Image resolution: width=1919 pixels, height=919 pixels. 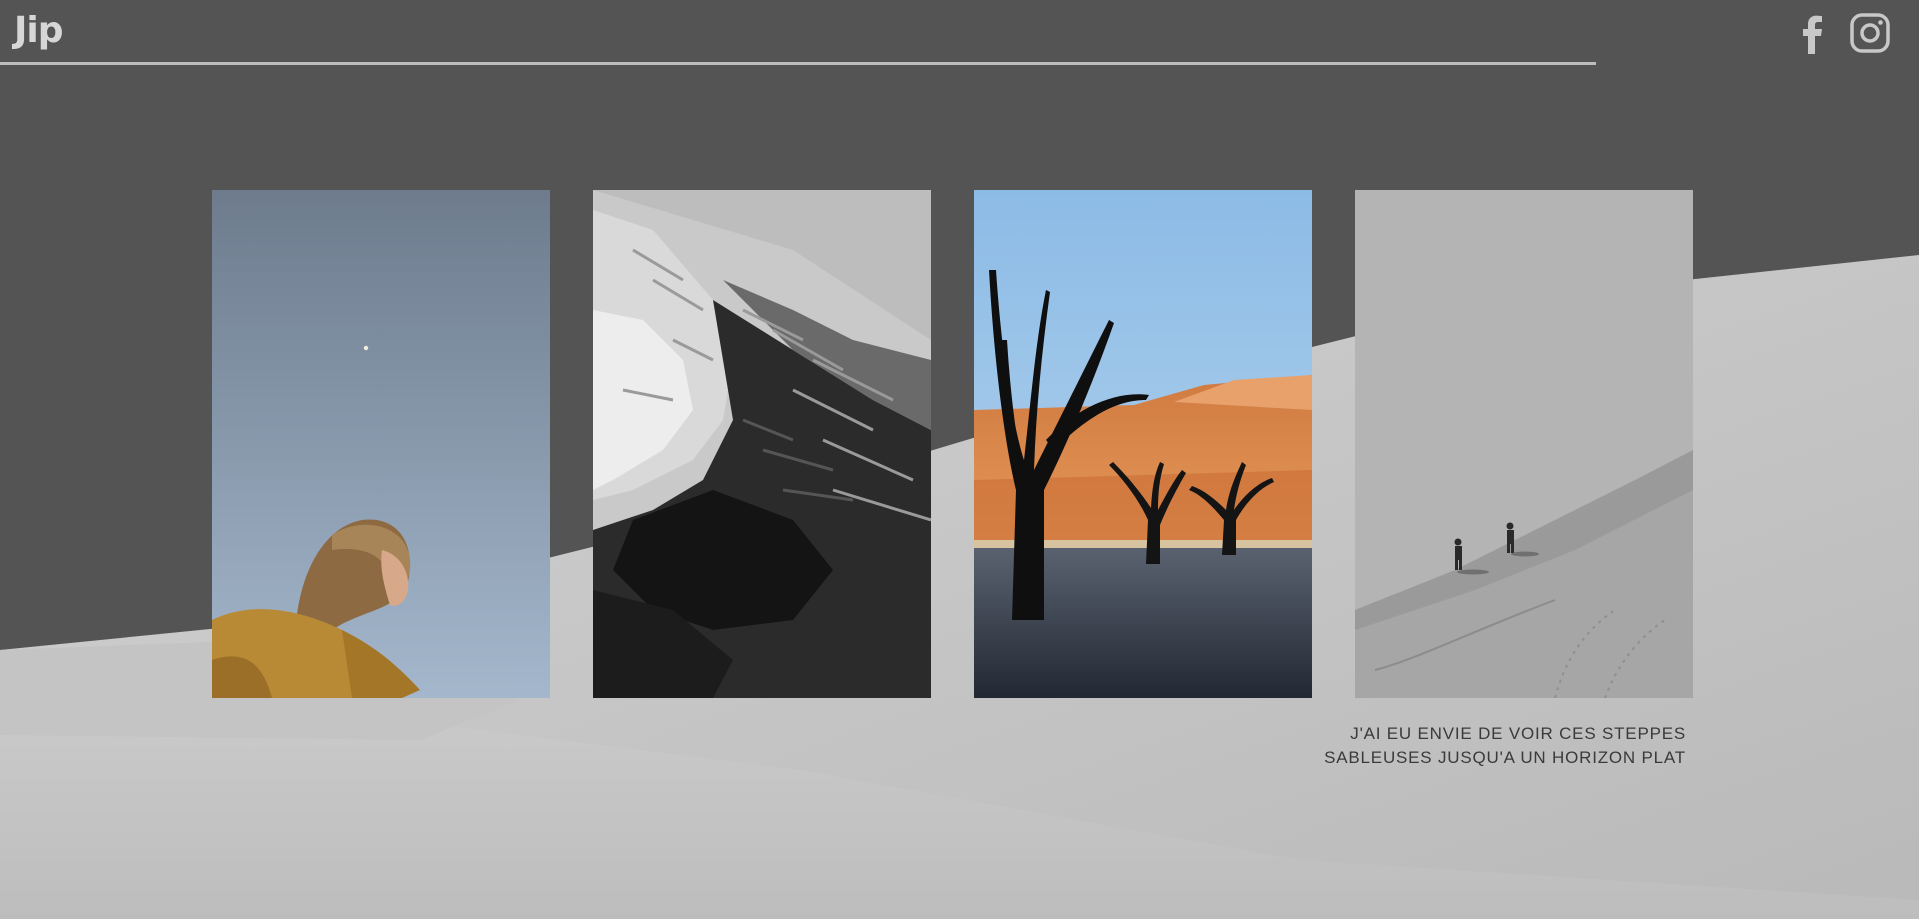 What do you see at coordinates (1813, 33) in the screenshot?
I see `facebook-icon` at bounding box center [1813, 33].